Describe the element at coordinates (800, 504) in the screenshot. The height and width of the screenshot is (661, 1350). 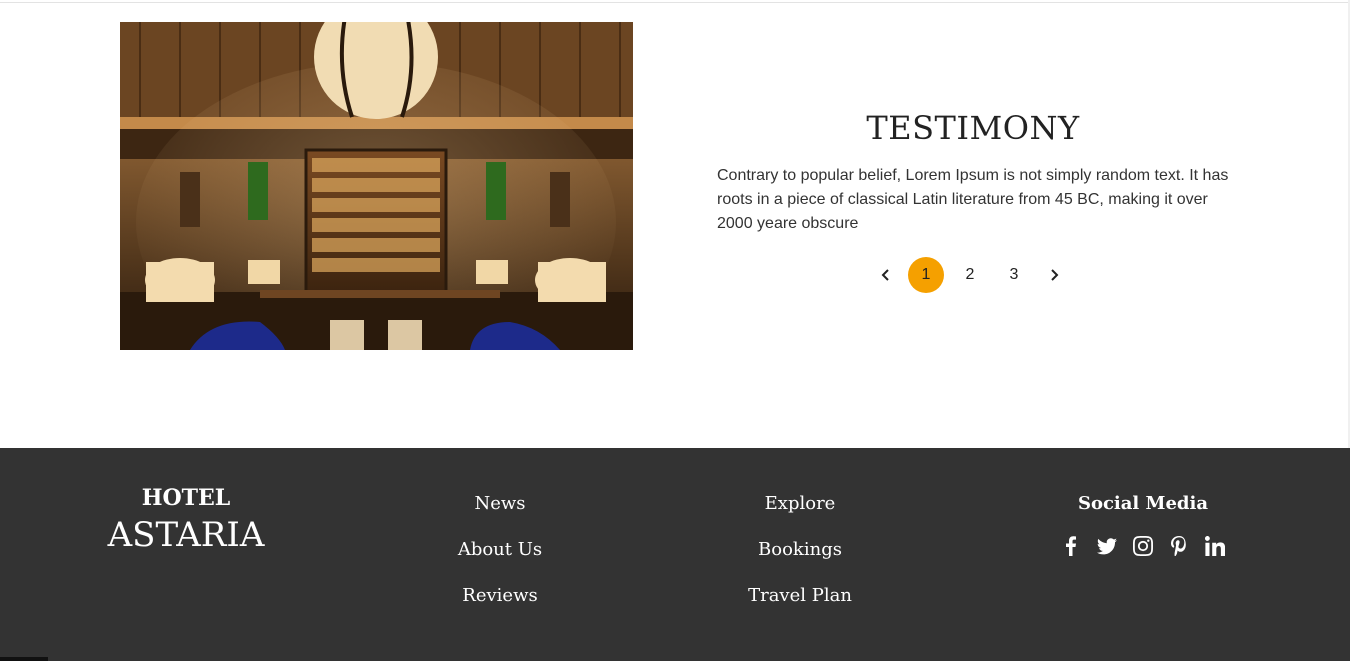
I see `footer-link-explore: Explore` at that location.